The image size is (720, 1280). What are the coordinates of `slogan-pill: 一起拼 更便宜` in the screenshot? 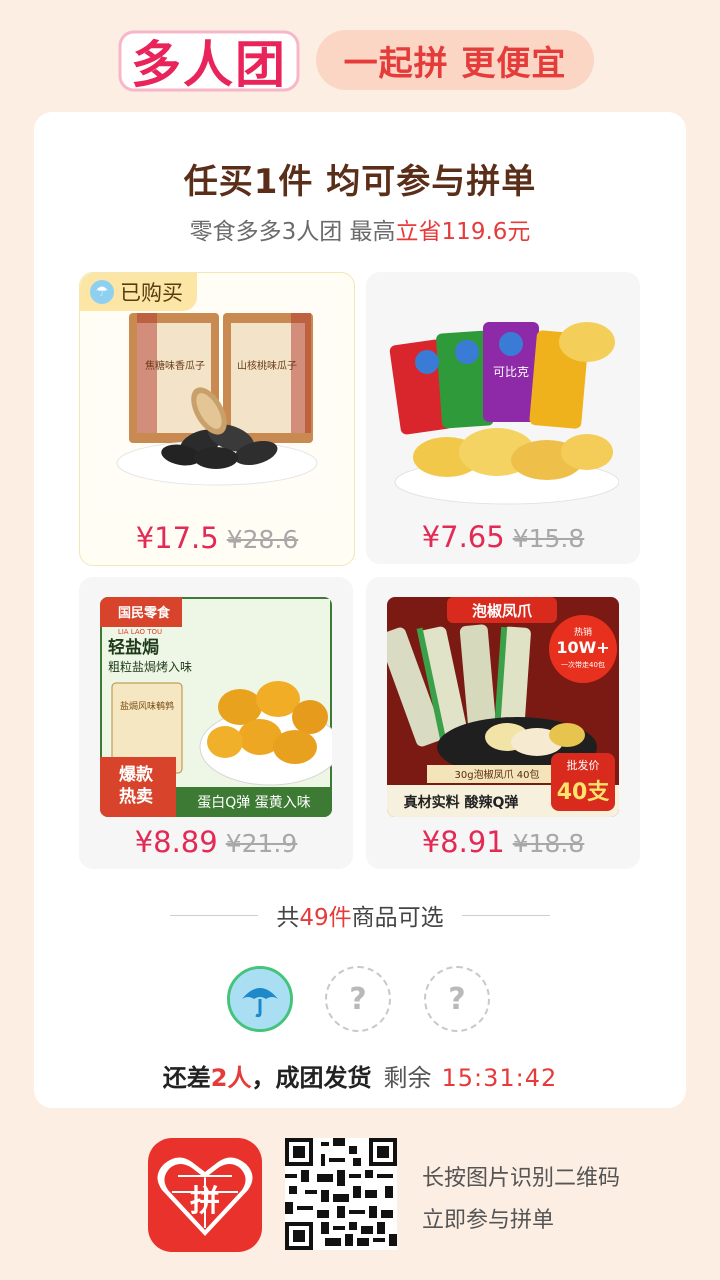 It's located at (455, 60).